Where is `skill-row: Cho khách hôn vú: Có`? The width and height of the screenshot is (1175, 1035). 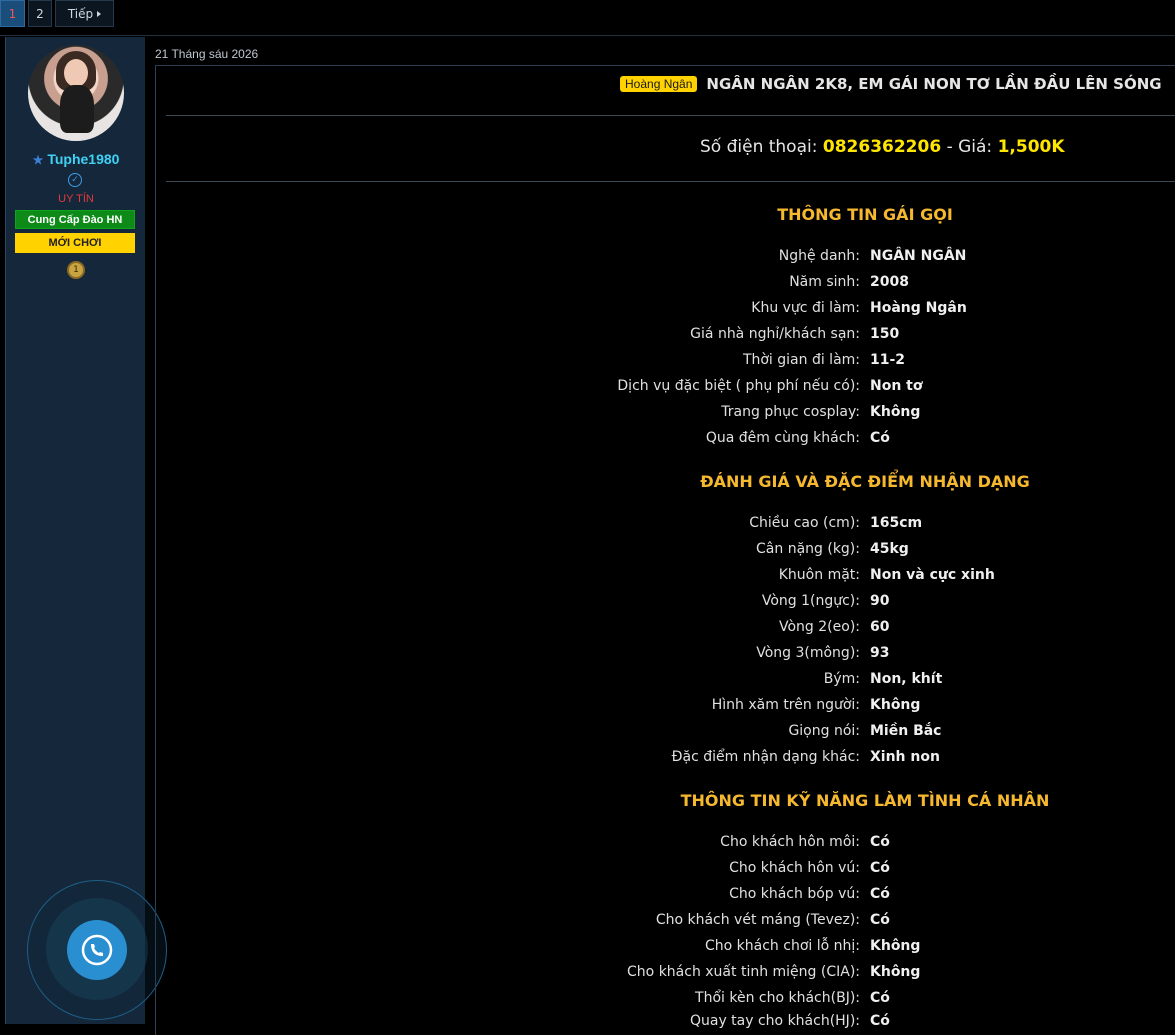 skill-row: Cho khách hôn vú: Có is located at coordinates (812, 870).